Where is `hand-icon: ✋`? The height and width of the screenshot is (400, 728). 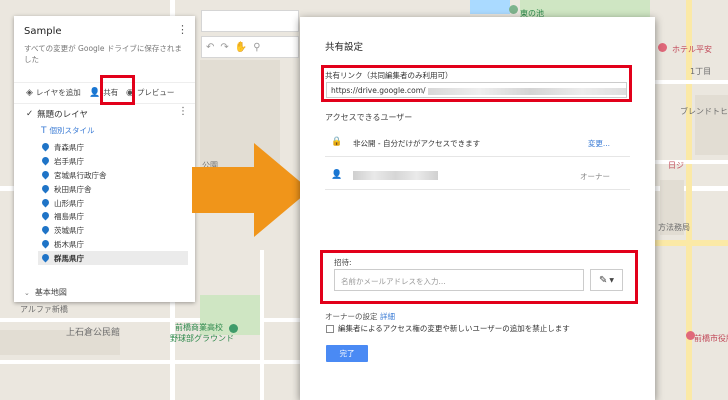
hand-icon: ✋ is located at coordinates (241, 47).